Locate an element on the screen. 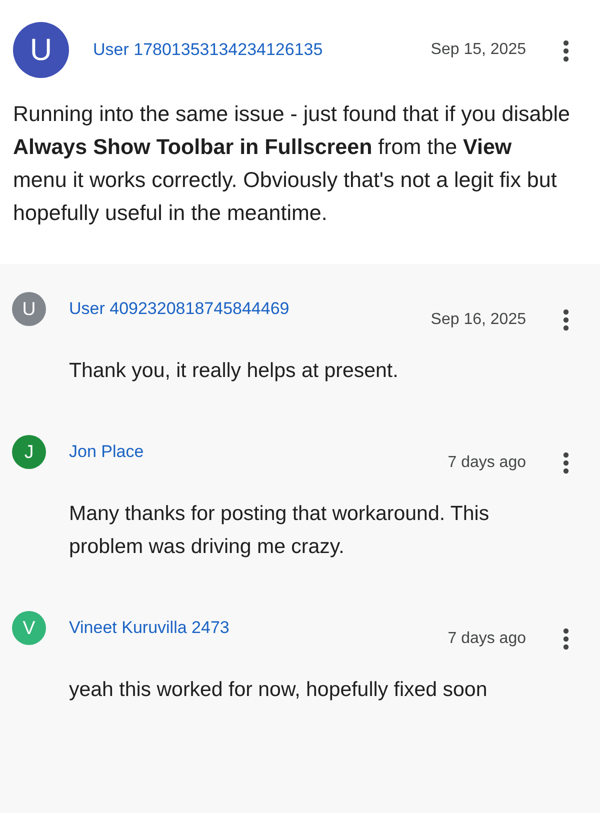  post-date: Sep 15, 2025 is located at coordinates (478, 50).